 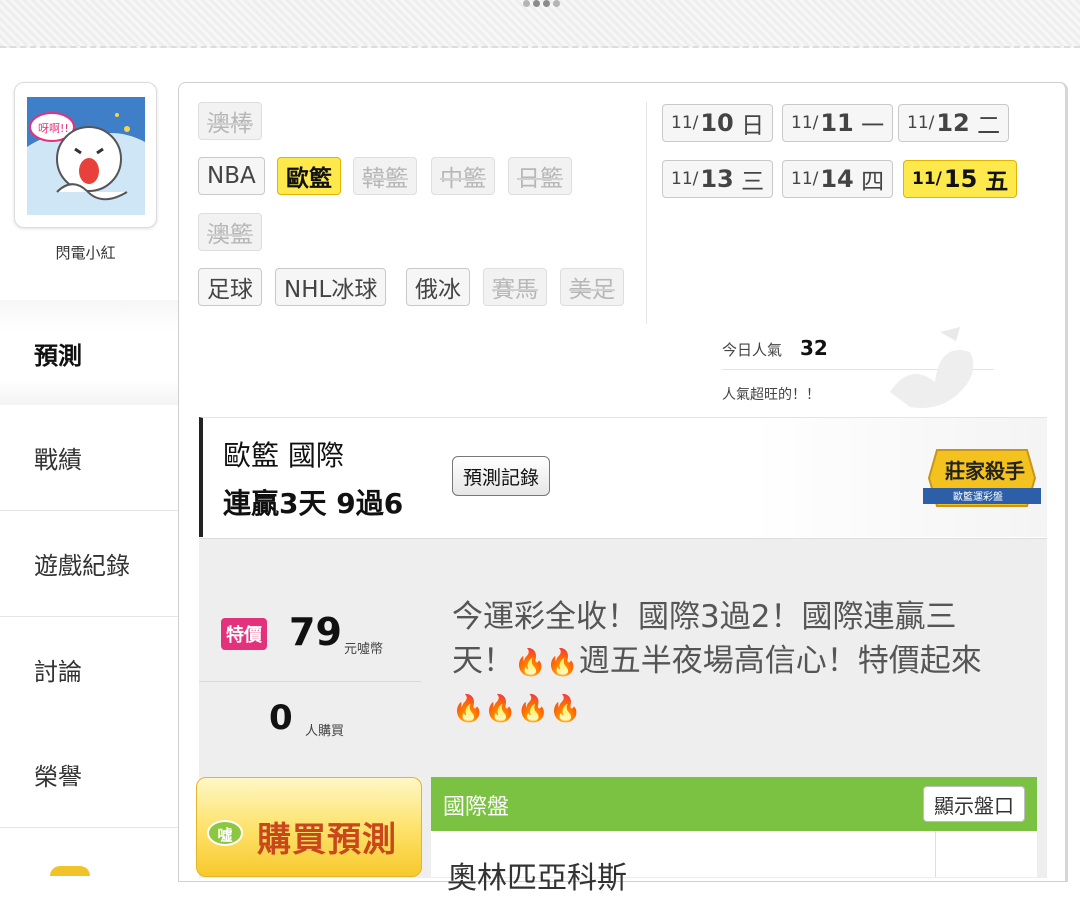 I want to click on sidebar-tab-game-log: 遊戲紀錄, so click(x=89, y=564).